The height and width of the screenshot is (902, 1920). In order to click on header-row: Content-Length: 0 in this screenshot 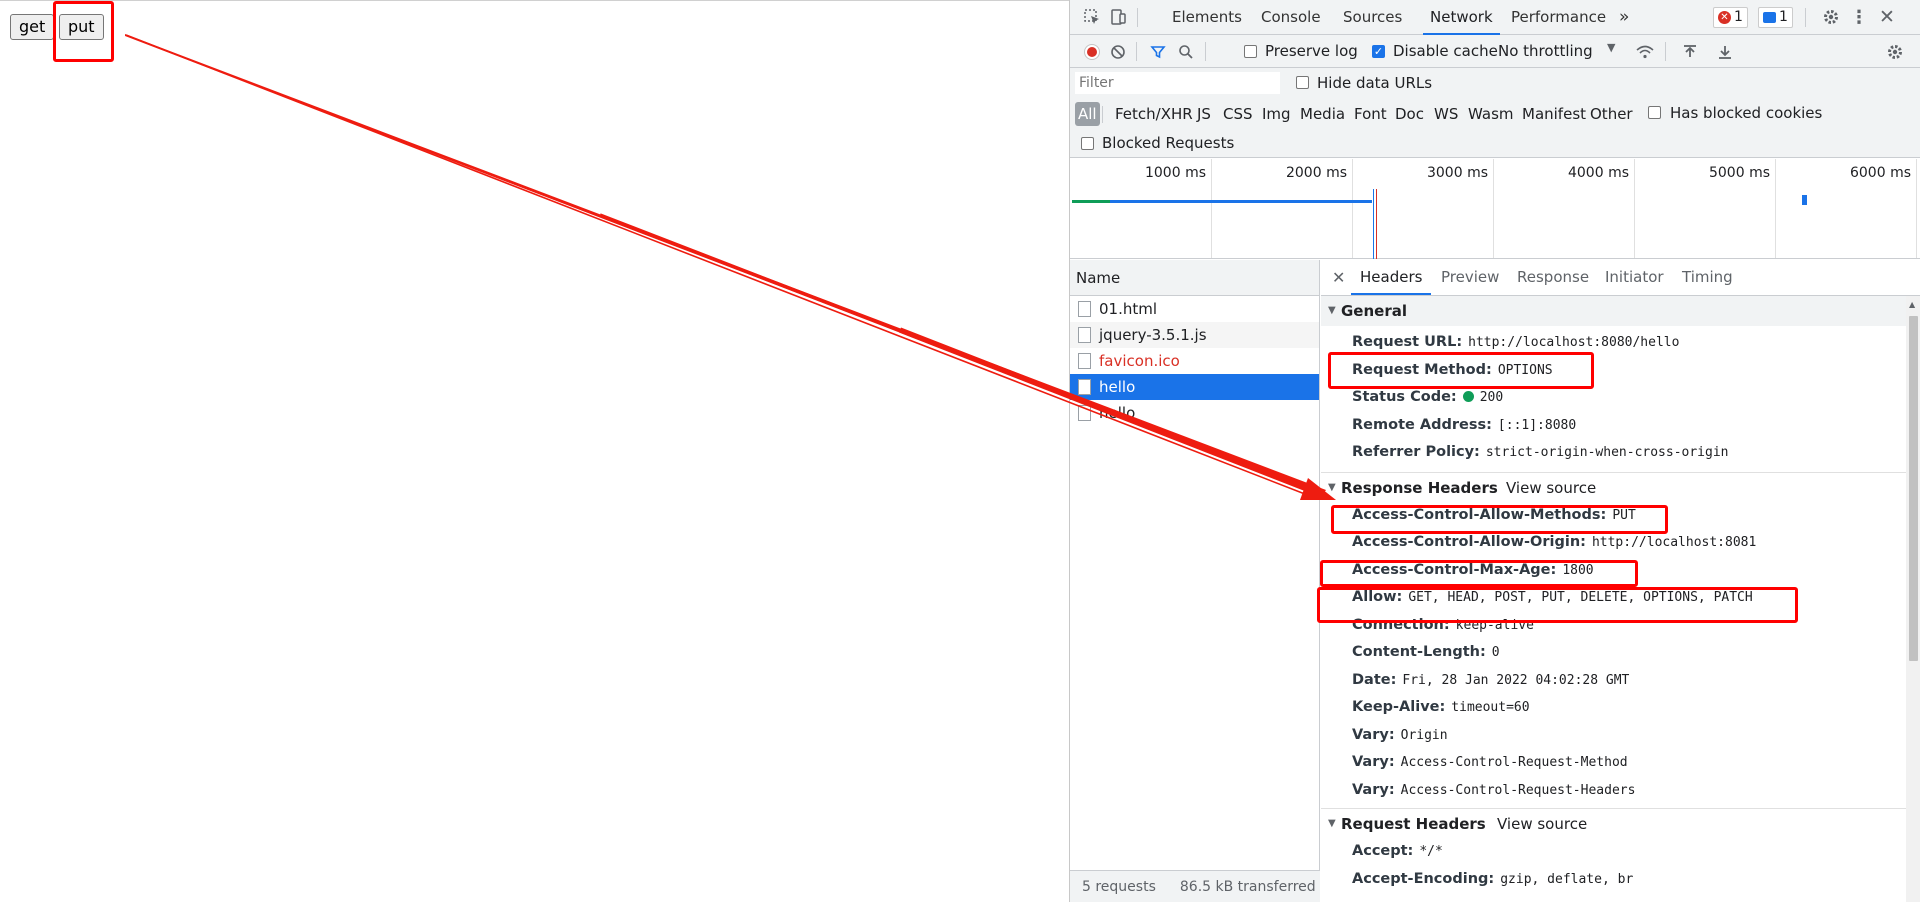, I will do `click(1426, 652)`.